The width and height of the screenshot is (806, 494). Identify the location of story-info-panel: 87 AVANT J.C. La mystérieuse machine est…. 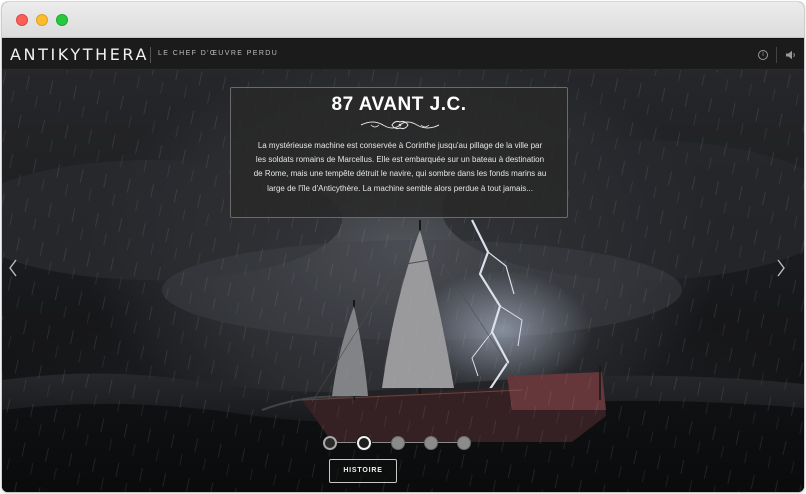
(399, 152).